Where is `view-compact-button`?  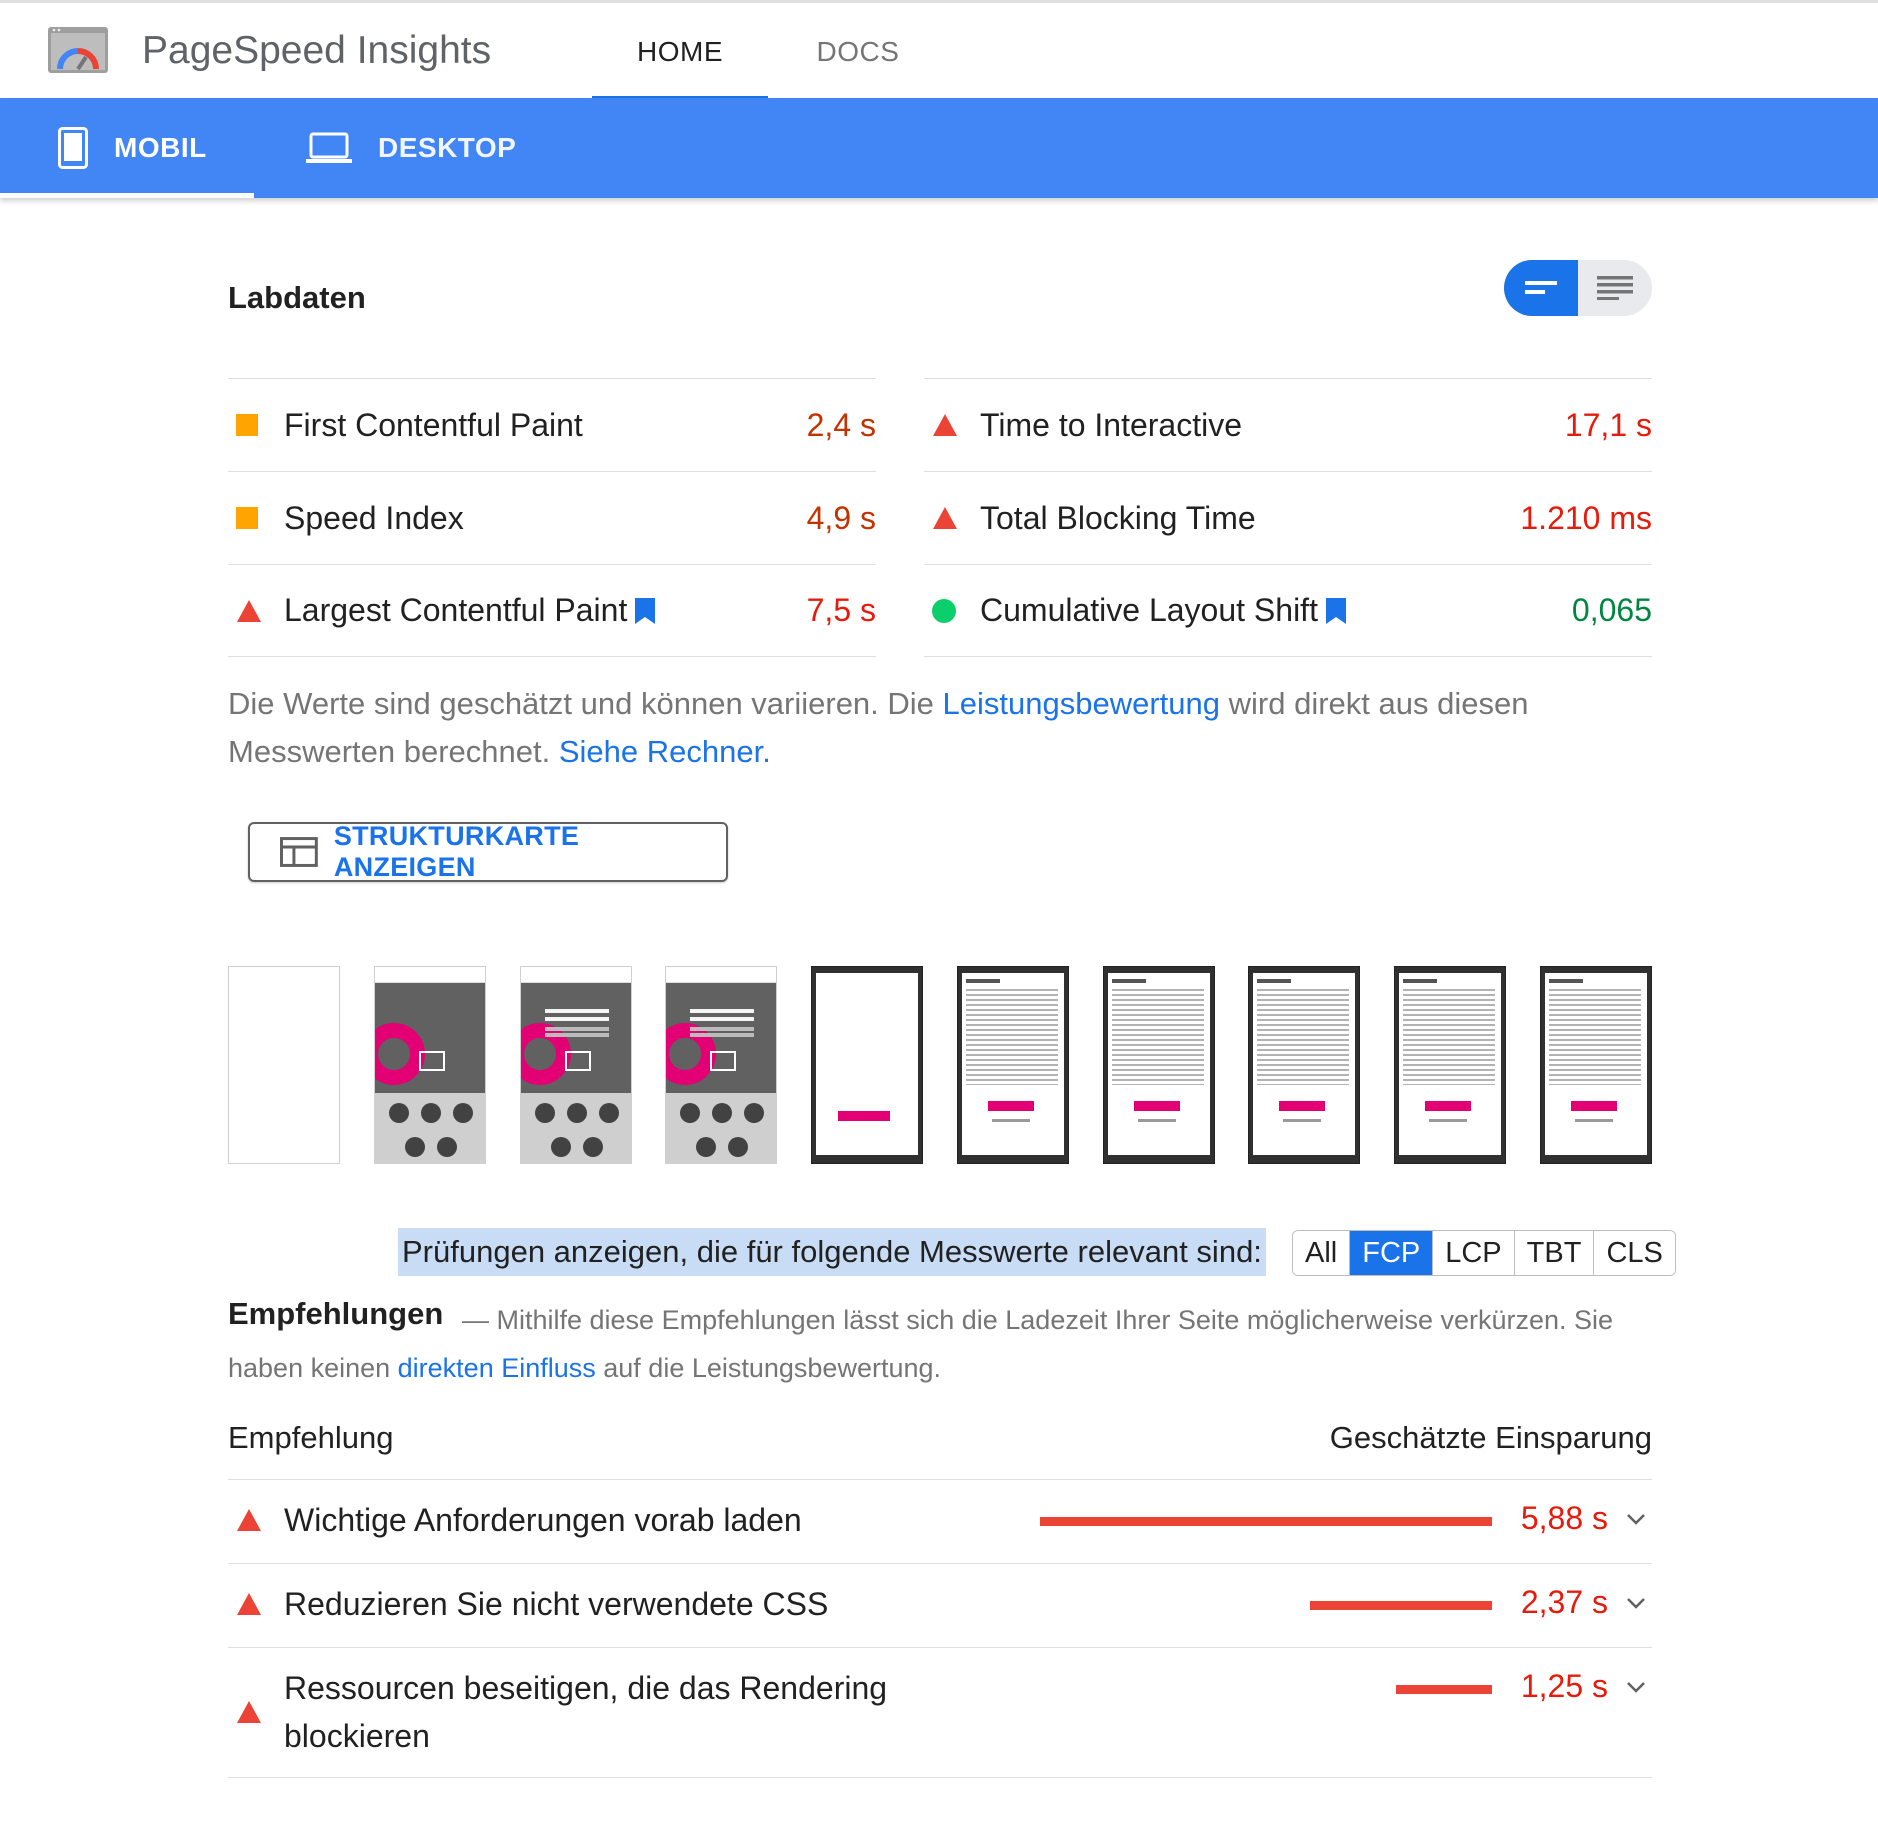
view-compact-button is located at coordinates (1541, 288).